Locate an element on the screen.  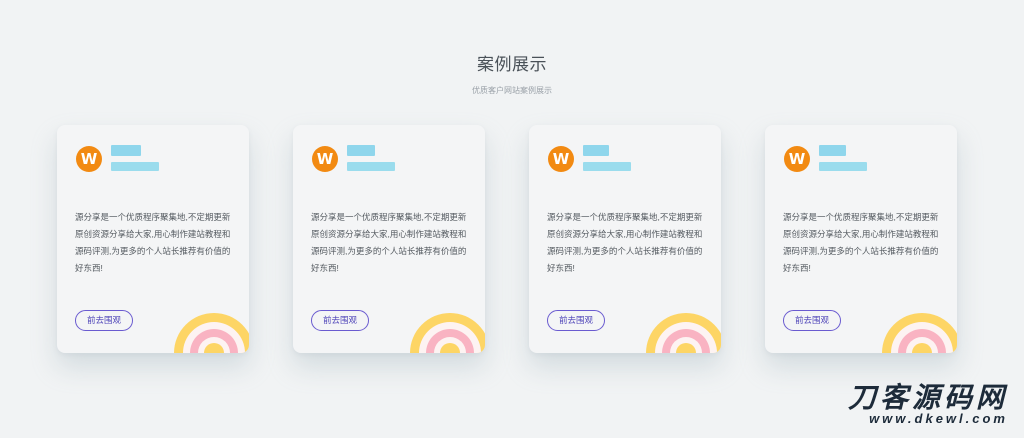
section-header: 案例展示 优质客户网站案例展示 is located at coordinates (512, 73).